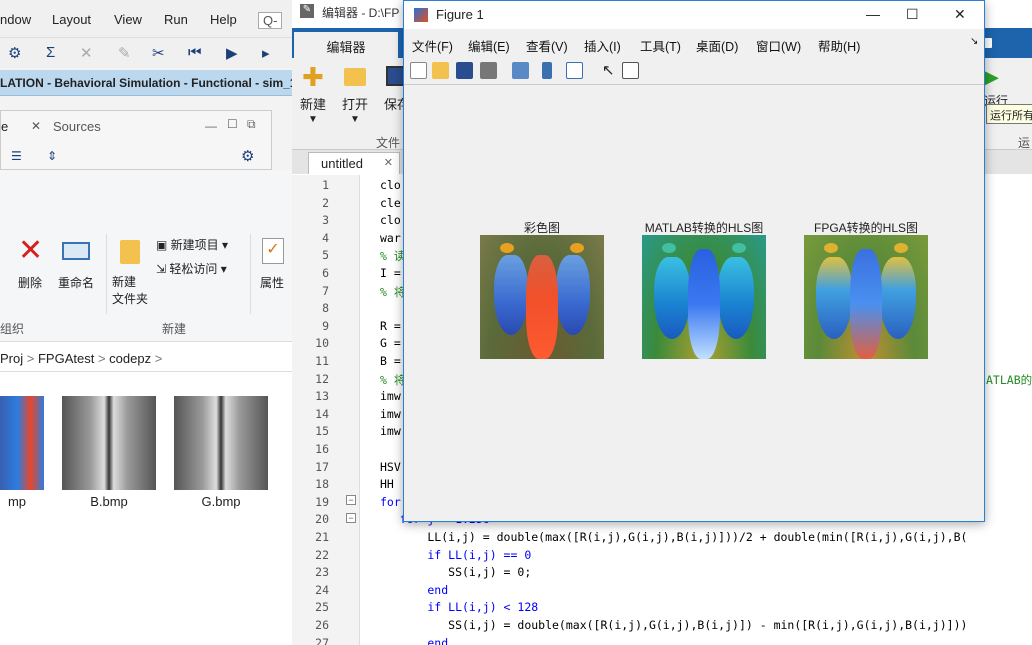 The height and width of the screenshot is (645, 1032). I want to click on delete-button: 删除, so click(30, 282).